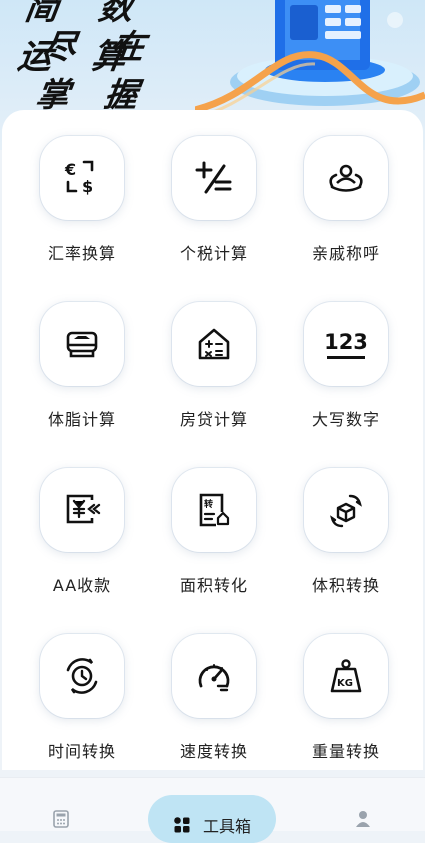  I want to click on body-fat-scale-icon, so click(82, 344).